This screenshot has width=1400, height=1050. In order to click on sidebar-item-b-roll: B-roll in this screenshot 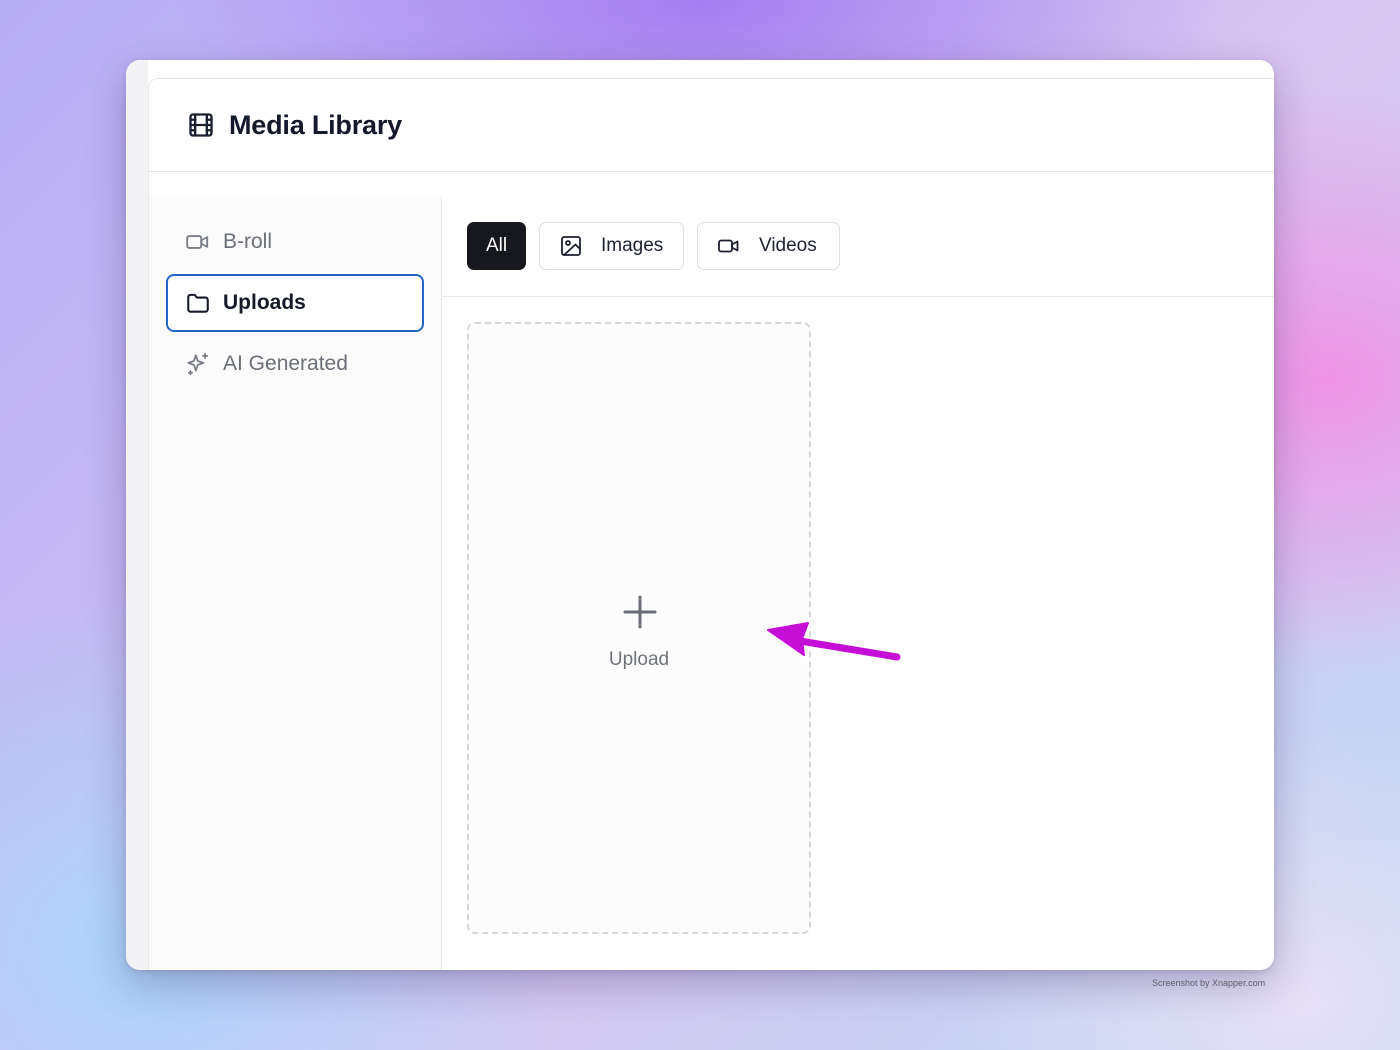, I will do `click(295, 242)`.